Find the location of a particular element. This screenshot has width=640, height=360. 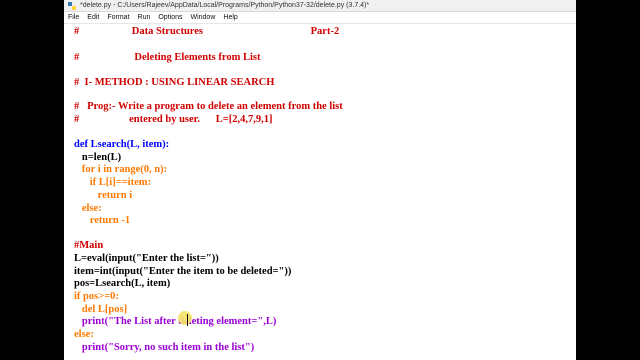

menu-edit: Edit is located at coordinates (93, 17).